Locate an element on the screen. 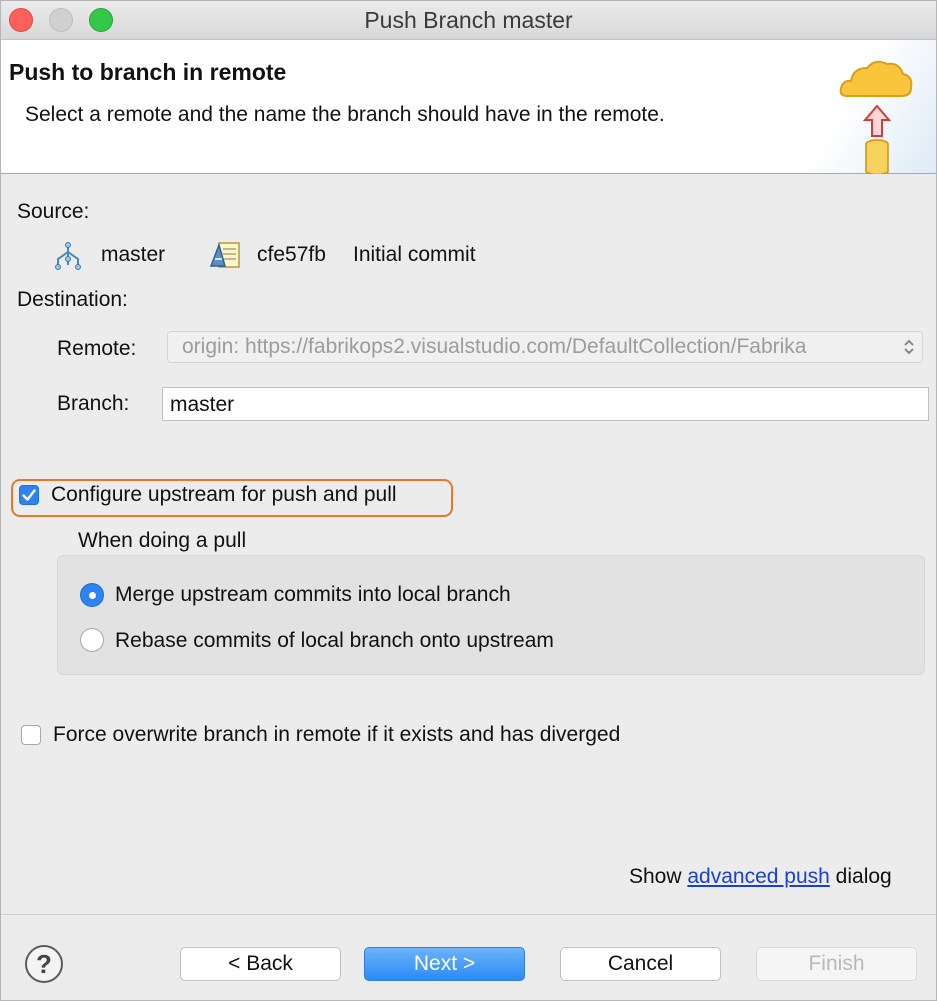  footer-divider is located at coordinates (468, 914).